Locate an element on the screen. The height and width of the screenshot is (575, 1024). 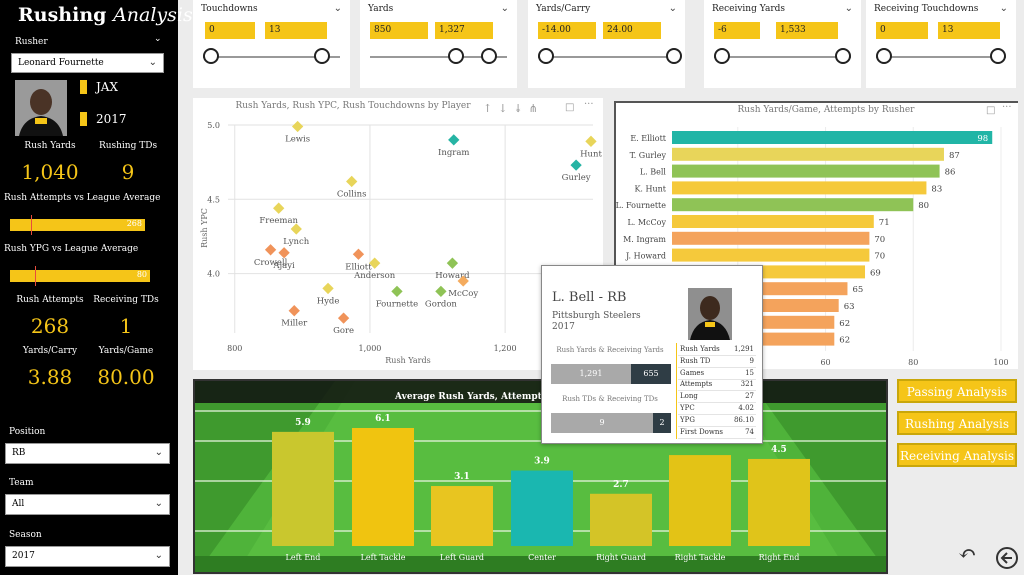
ypg-vs-league-label: Rush YPG vs League Average is located at coordinates (71, 249).